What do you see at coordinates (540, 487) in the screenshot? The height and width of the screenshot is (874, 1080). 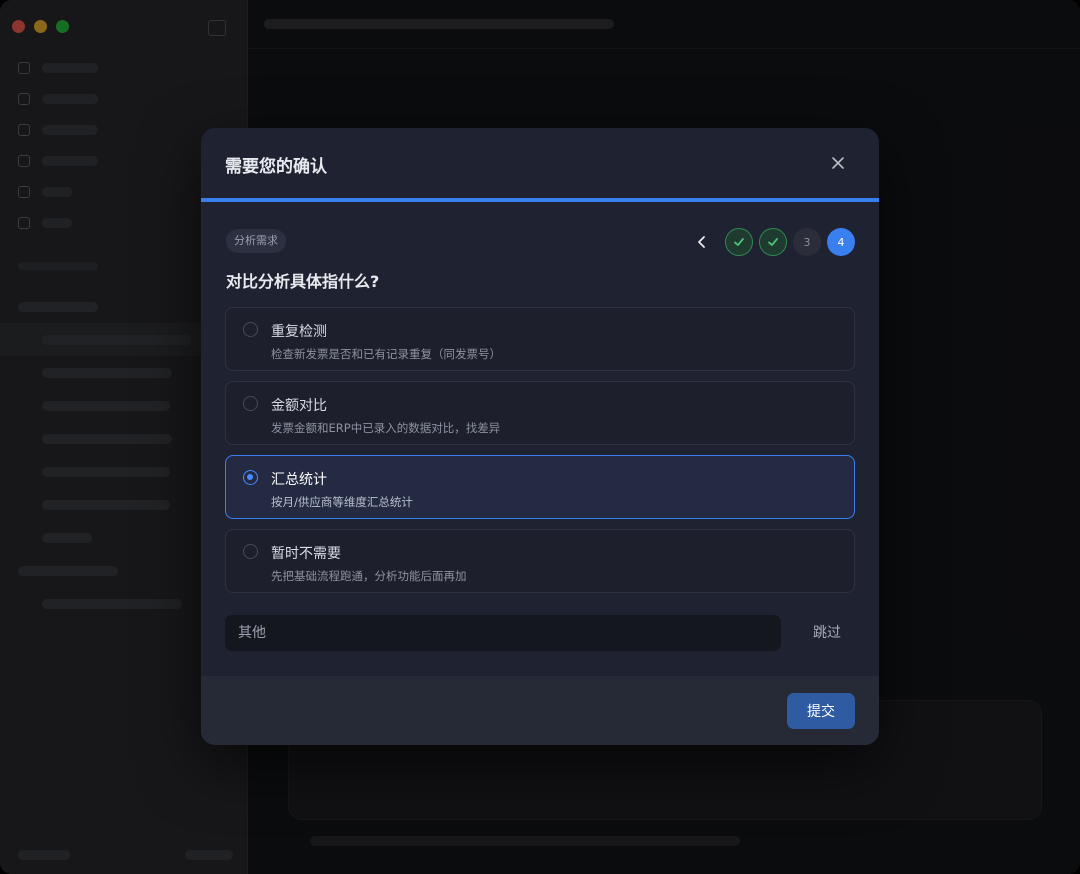 I see `option-summary-stats: 汇总统计 按月/供应商等维度汇总统计` at bounding box center [540, 487].